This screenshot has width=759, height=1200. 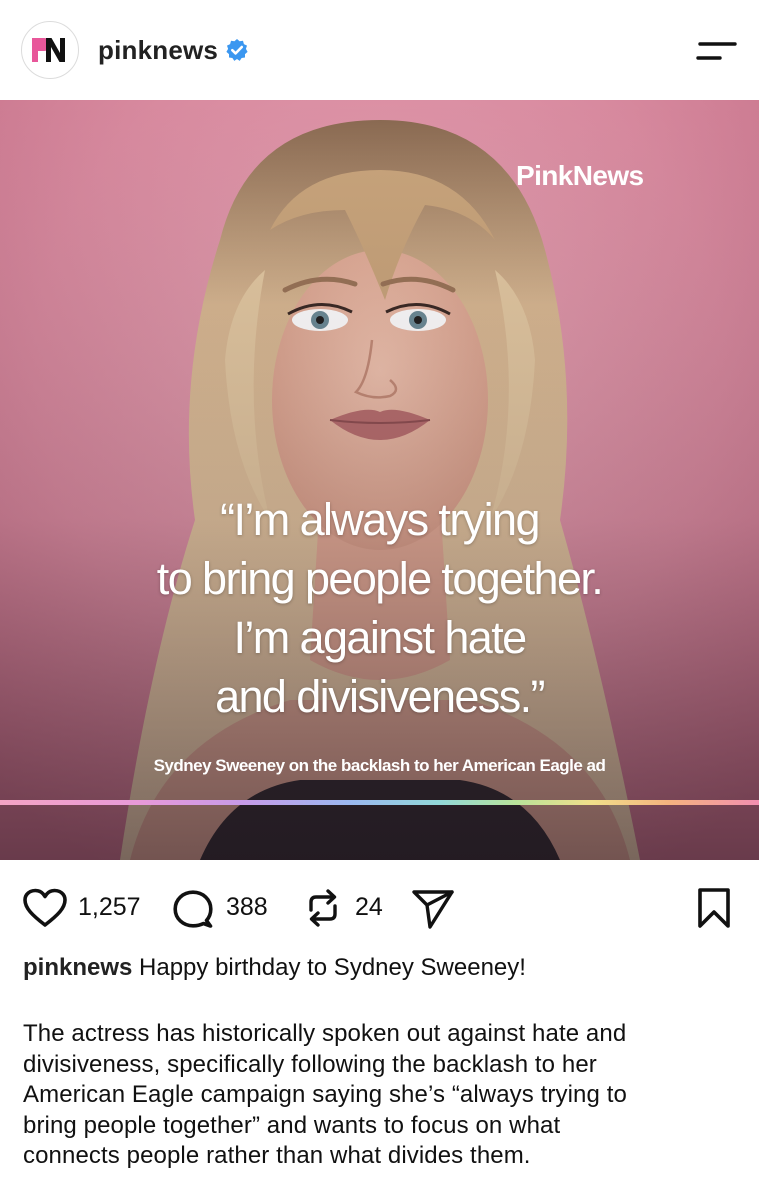 I want to click on quote-line: I’m against hate, so click(x=380, y=637).